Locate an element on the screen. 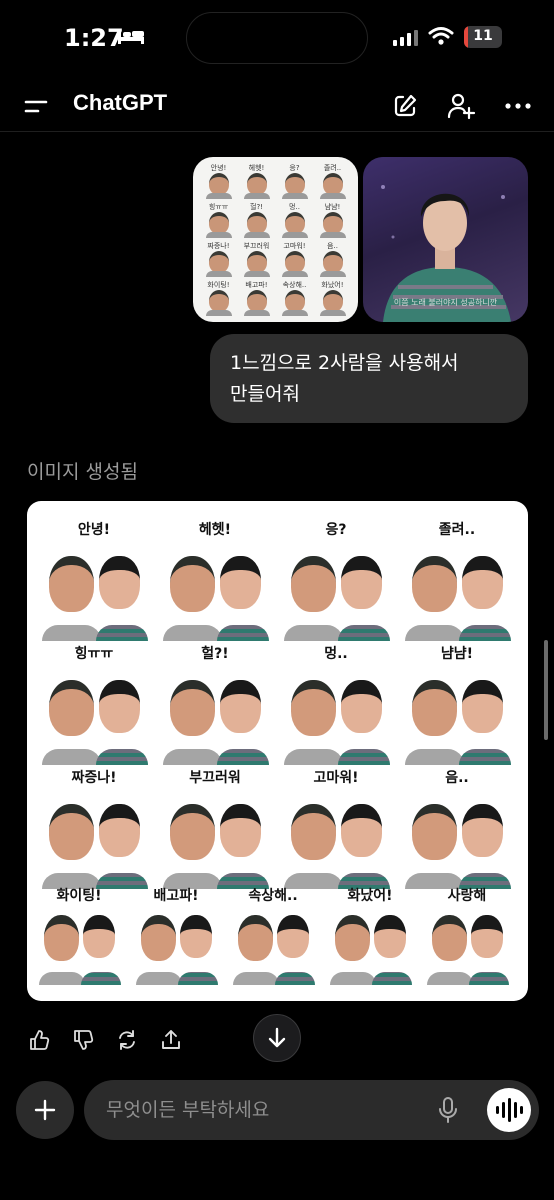  menu-icon is located at coordinates (36, 106).